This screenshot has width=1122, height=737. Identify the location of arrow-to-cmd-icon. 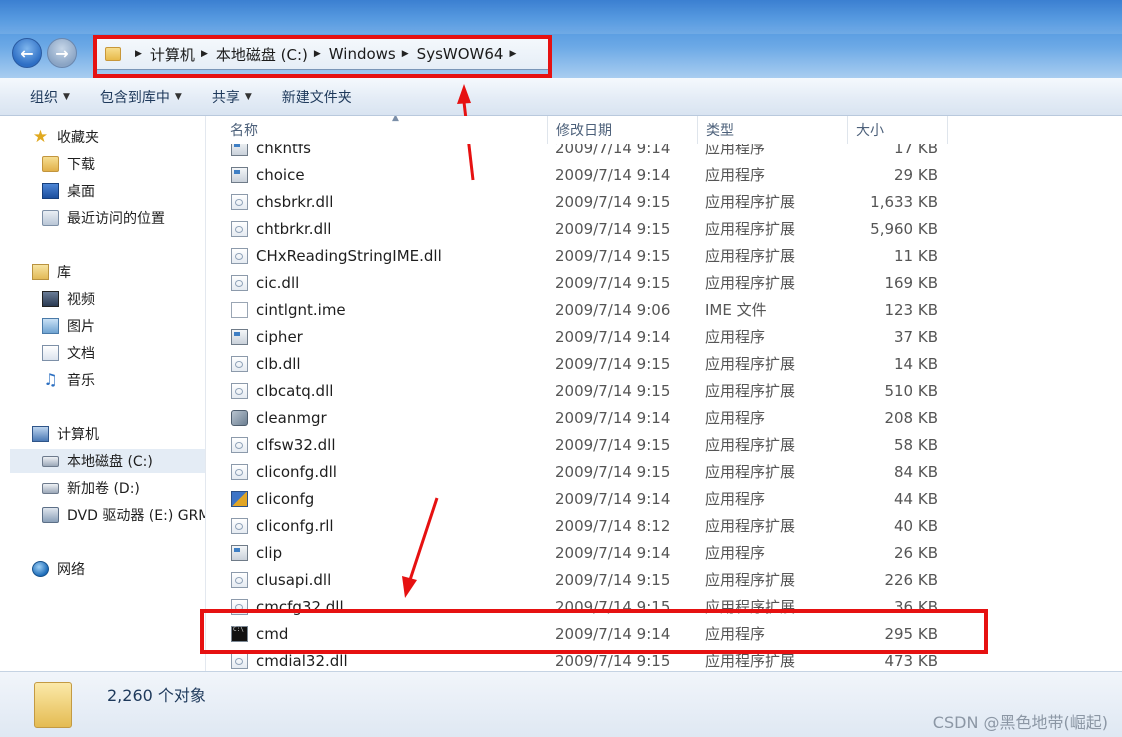
(423, 539).